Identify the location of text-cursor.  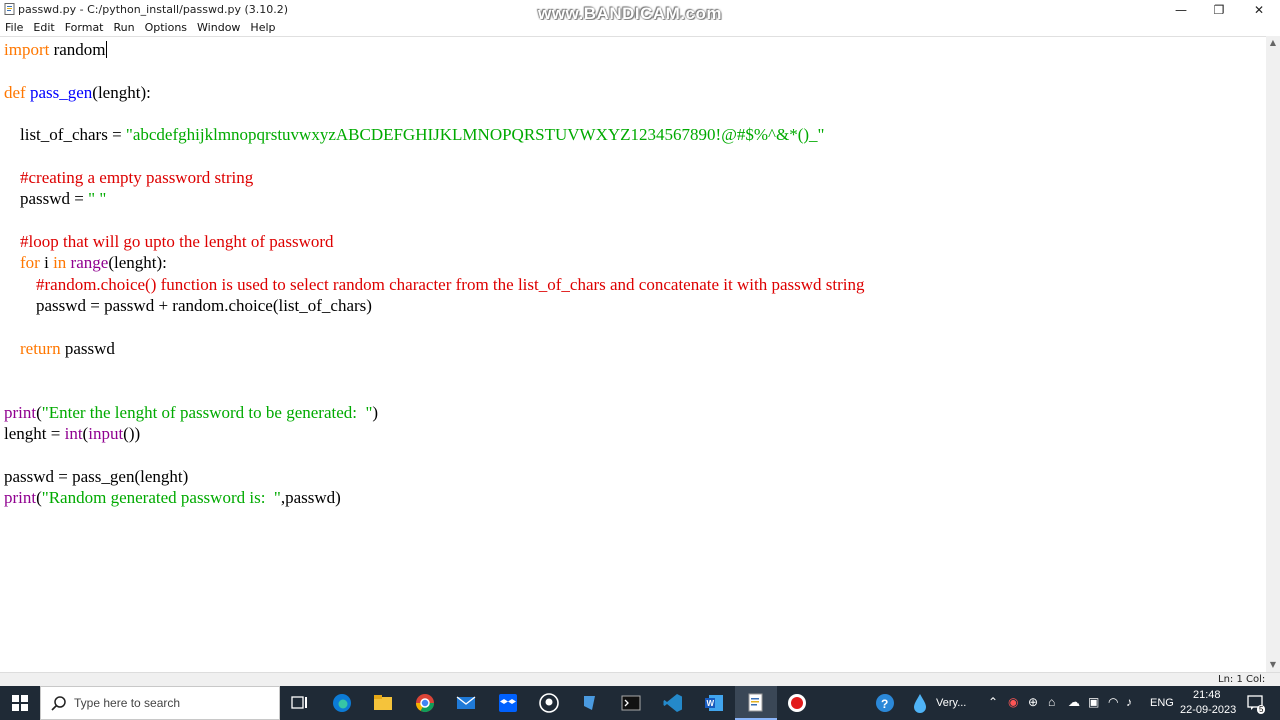
(106, 49).